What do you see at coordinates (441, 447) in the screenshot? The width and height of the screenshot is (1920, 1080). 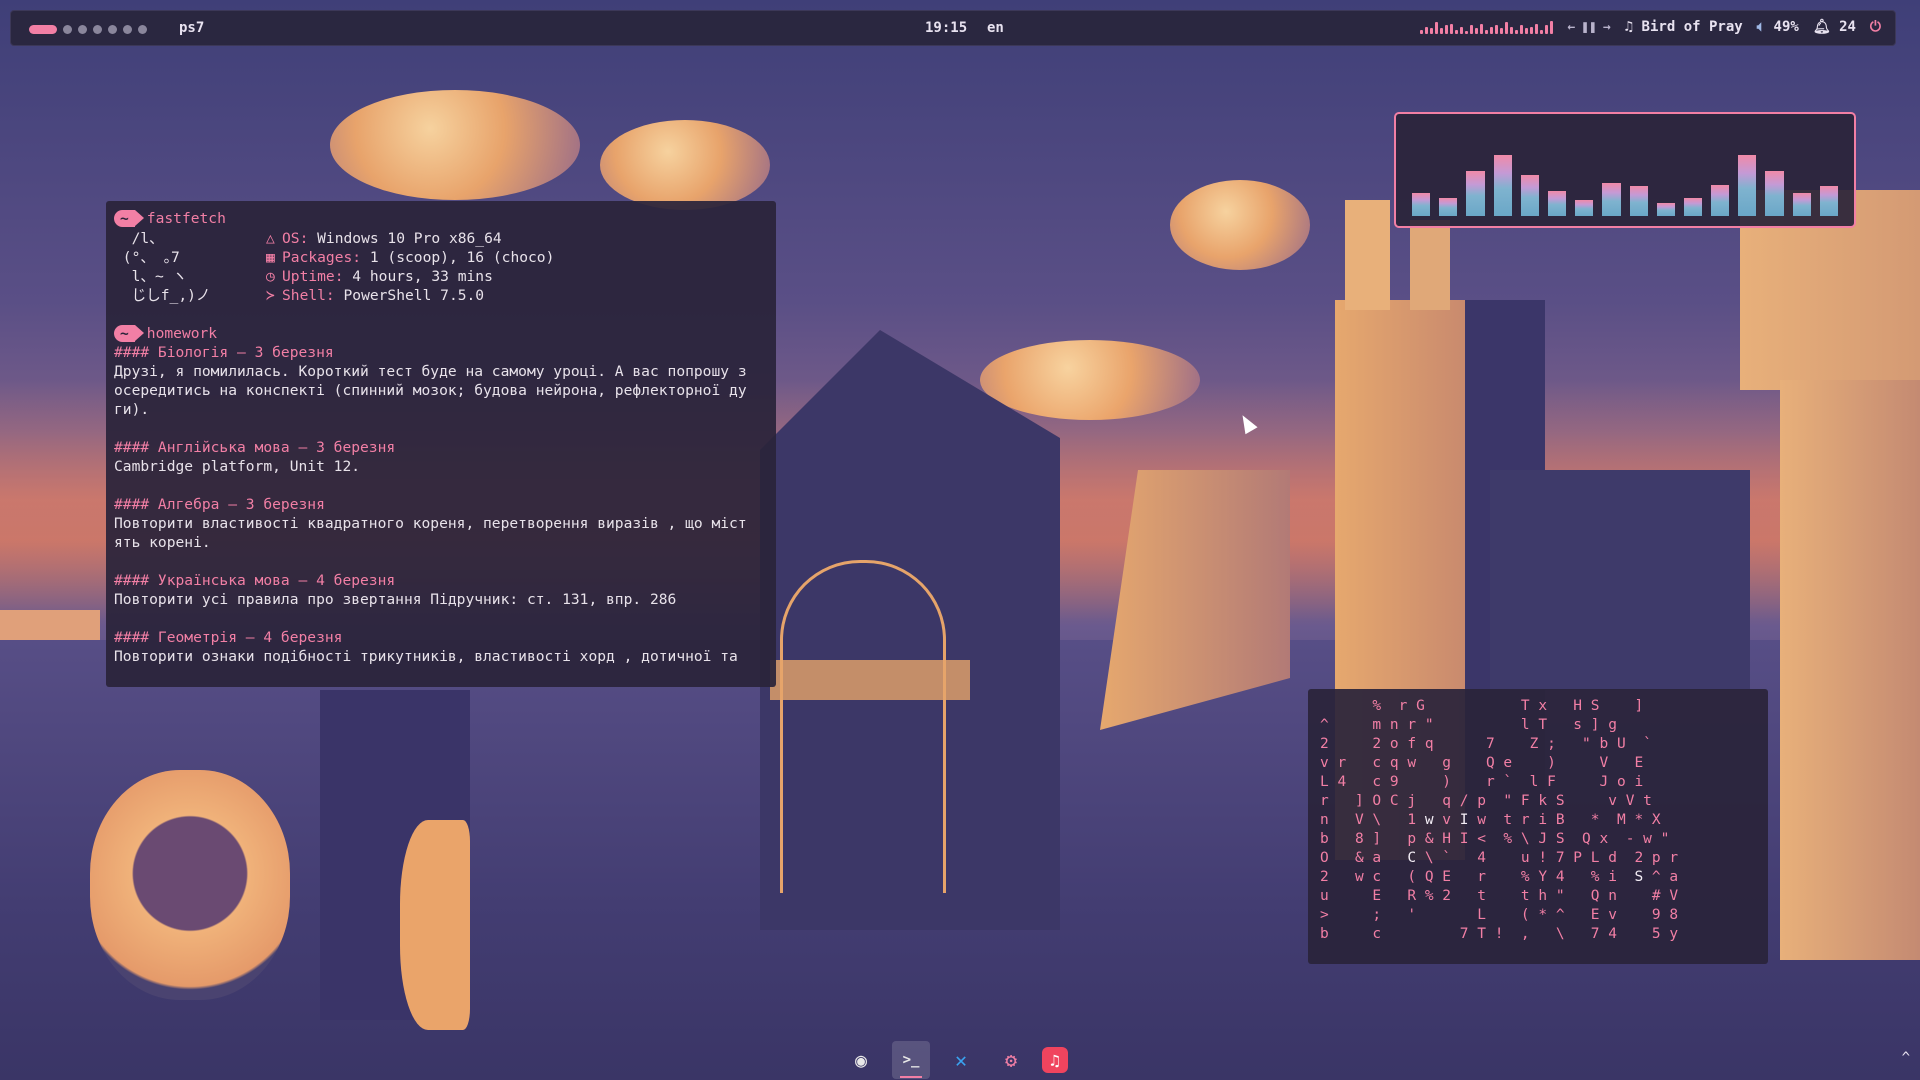 I see `homework-heading: #### Англійська мова – 3 березня` at bounding box center [441, 447].